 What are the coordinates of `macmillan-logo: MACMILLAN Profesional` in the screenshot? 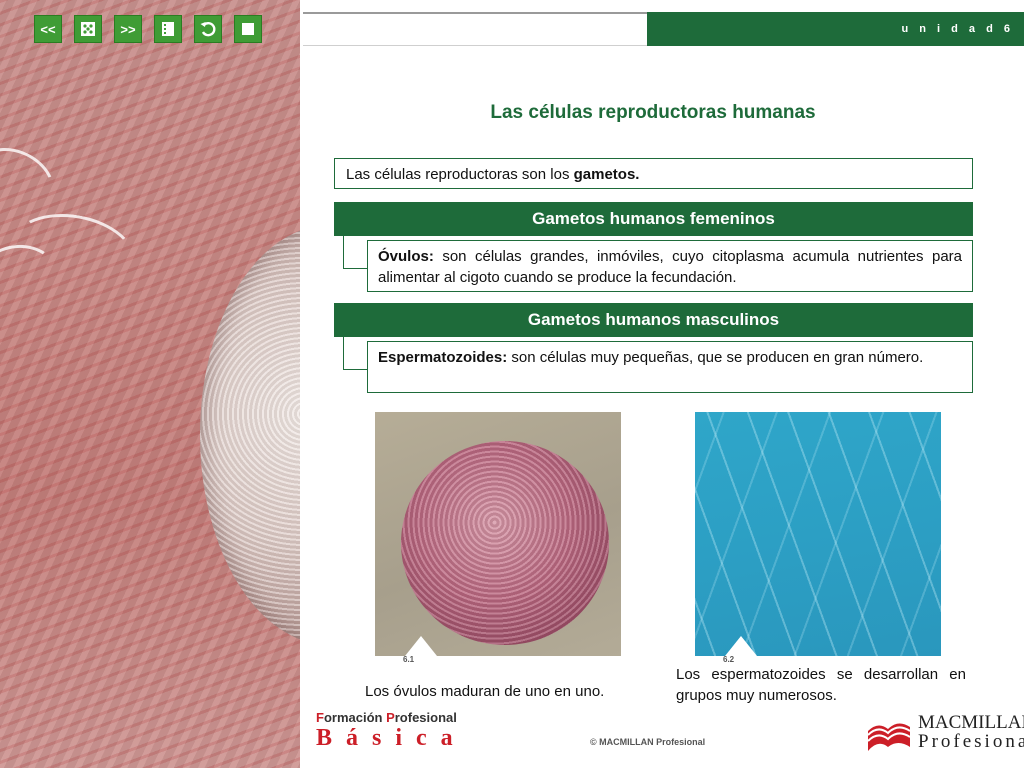 It's located at (945, 733).